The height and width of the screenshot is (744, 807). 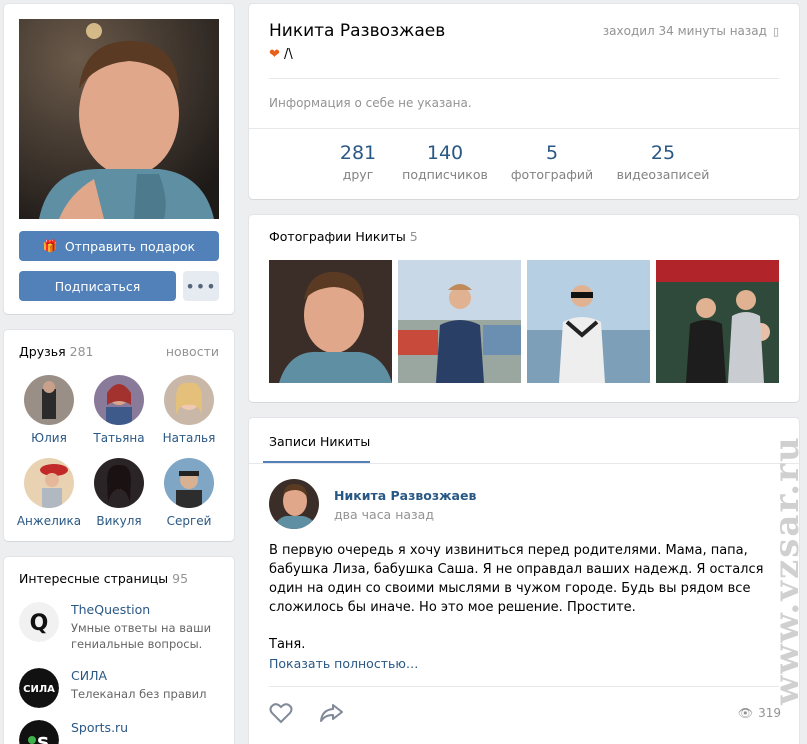 I want to click on post-signature: Таня., so click(x=287, y=644).